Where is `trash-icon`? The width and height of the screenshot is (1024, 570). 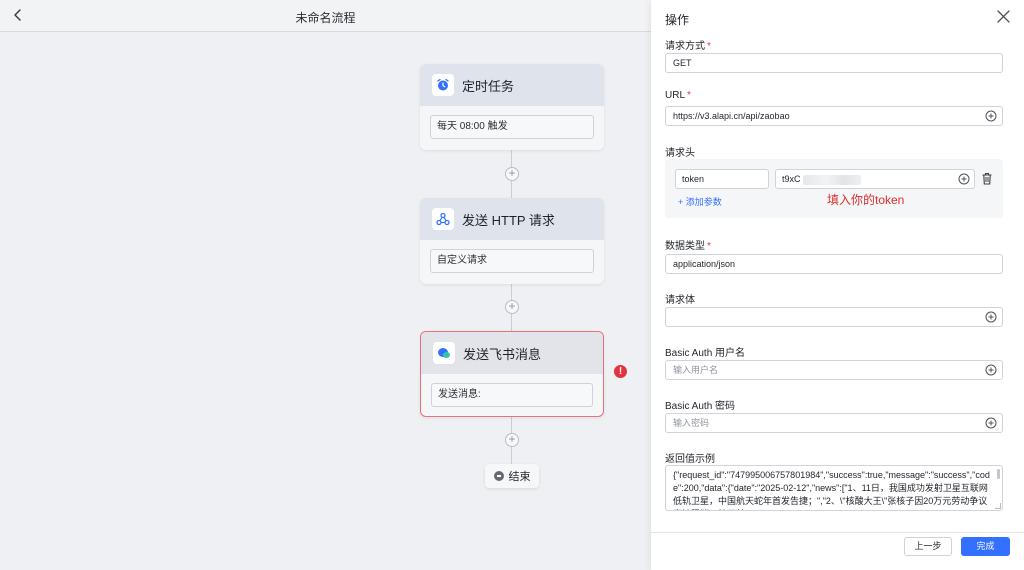
trash-icon is located at coordinates (987, 178).